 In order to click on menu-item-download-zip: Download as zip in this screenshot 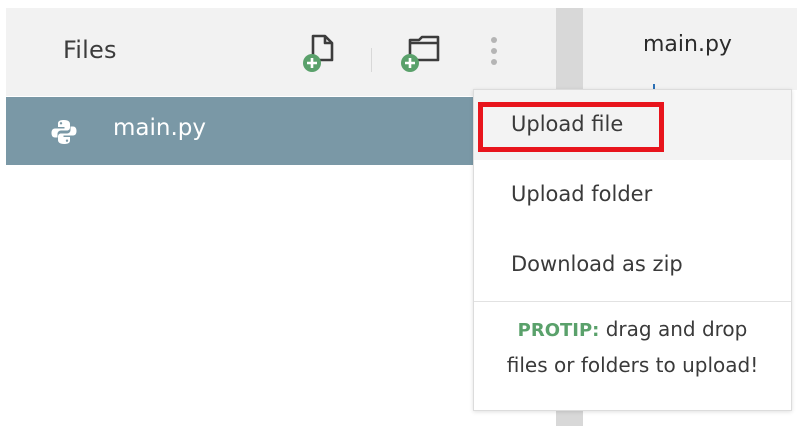, I will do `click(632, 265)`.